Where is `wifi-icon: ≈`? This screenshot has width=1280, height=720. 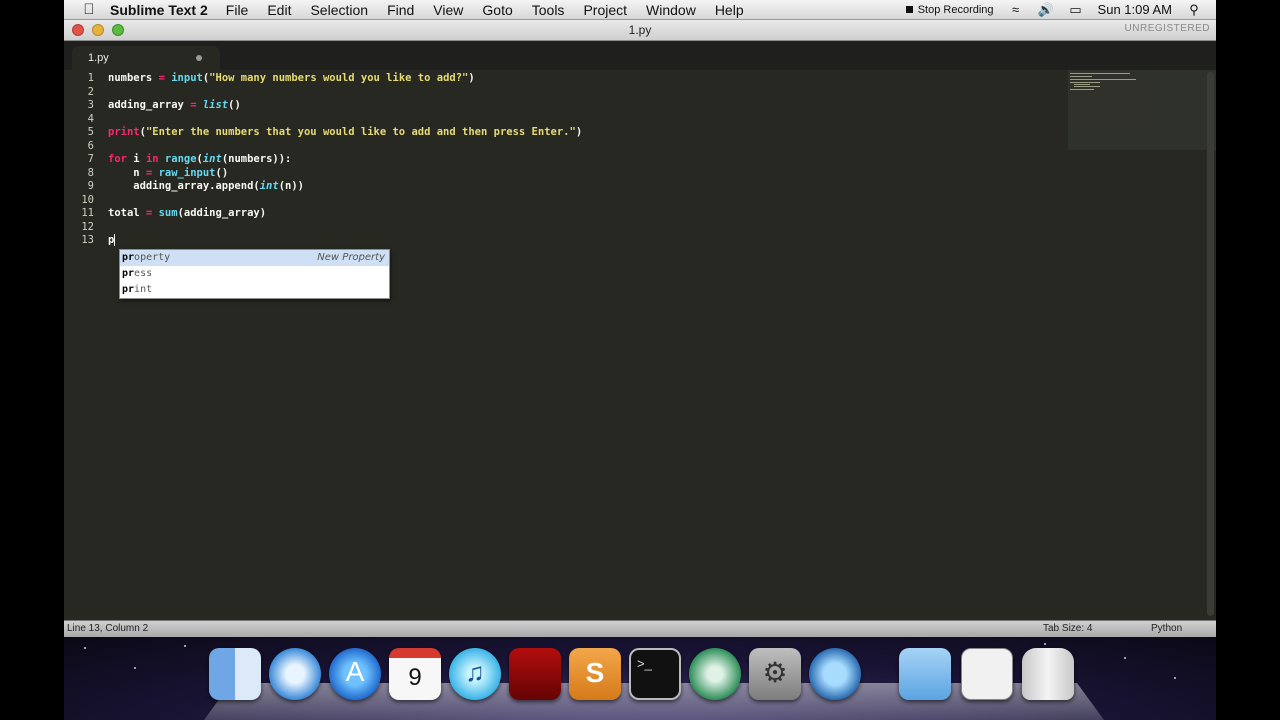
wifi-icon: ≈ is located at coordinates (1016, 9).